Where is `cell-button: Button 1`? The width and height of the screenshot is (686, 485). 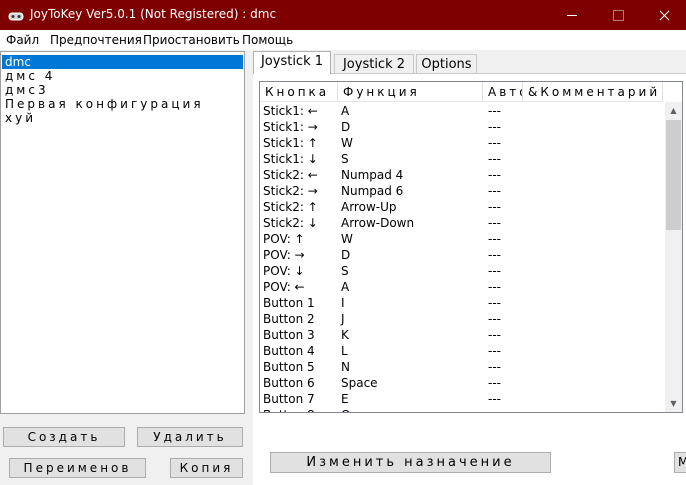
cell-button: Button 1 is located at coordinates (289, 303).